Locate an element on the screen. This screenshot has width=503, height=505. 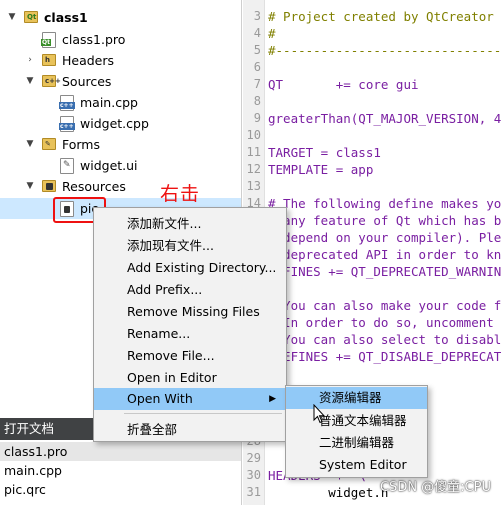
code-line: greaterThan(QT_MAJOR_VERSION, 4 is located at coordinates (385, 118).